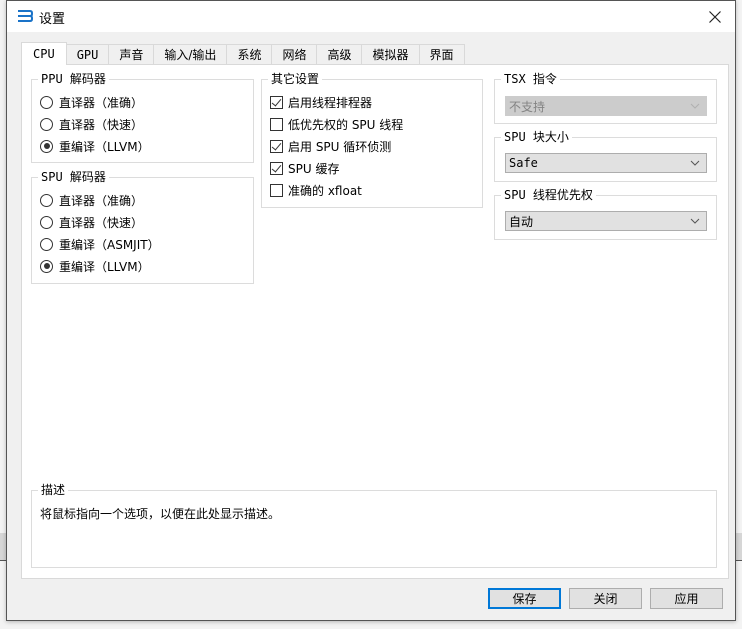  What do you see at coordinates (530, 79) in the screenshot?
I see `tsx-title: TSX 指令` at bounding box center [530, 79].